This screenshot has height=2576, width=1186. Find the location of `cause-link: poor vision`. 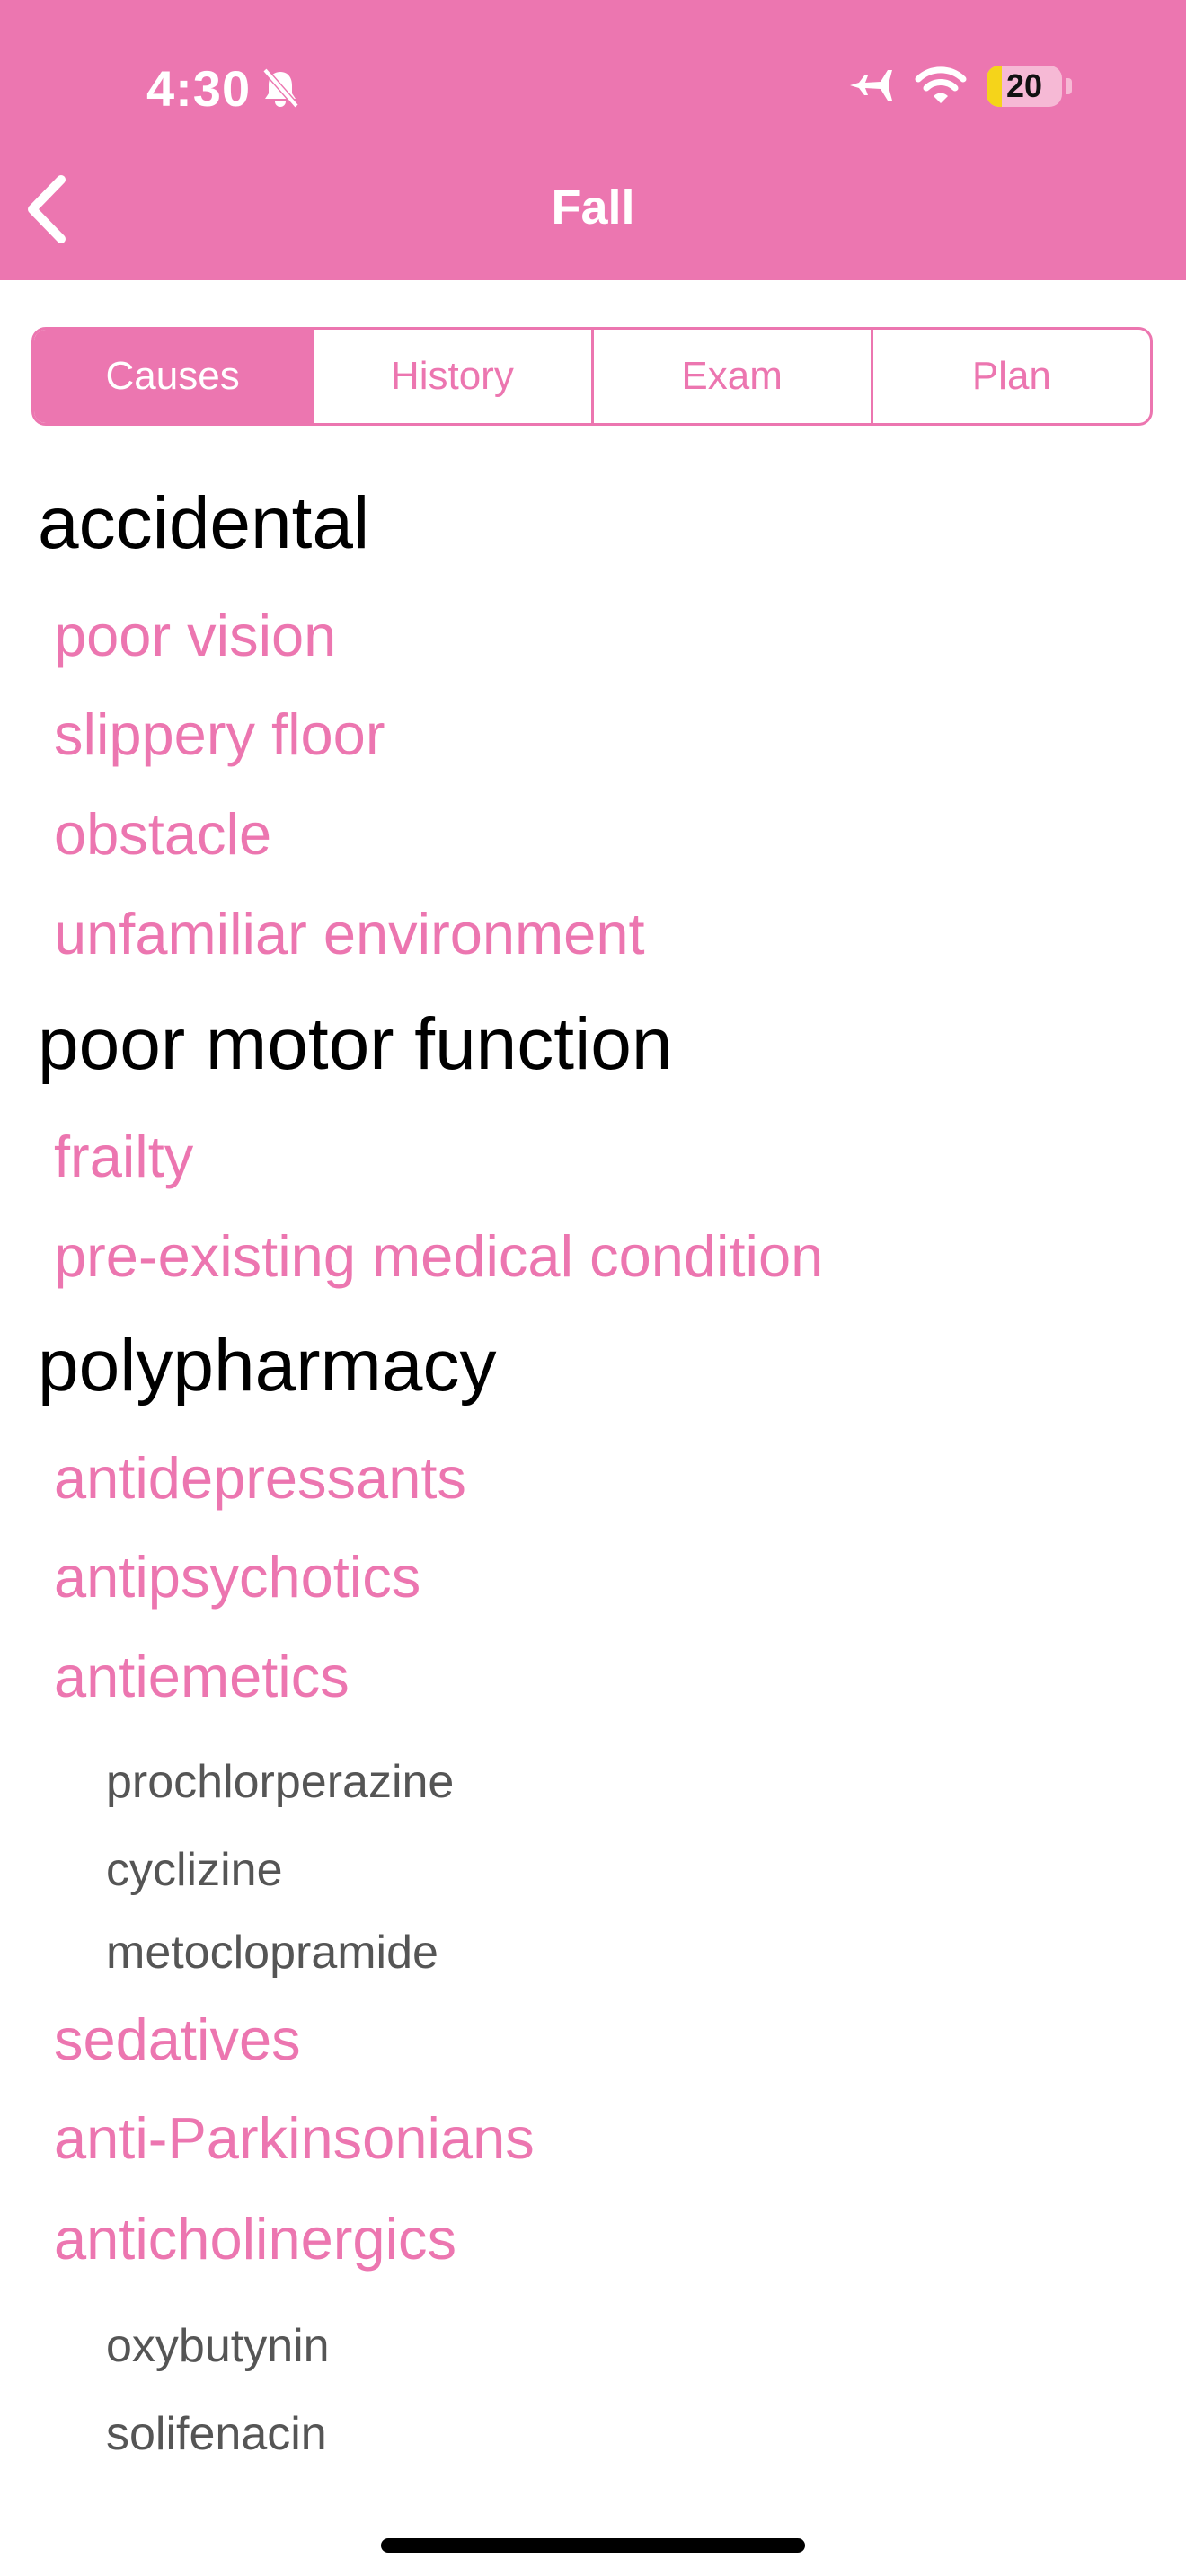

cause-link: poor vision is located at coordinates (195, 635).